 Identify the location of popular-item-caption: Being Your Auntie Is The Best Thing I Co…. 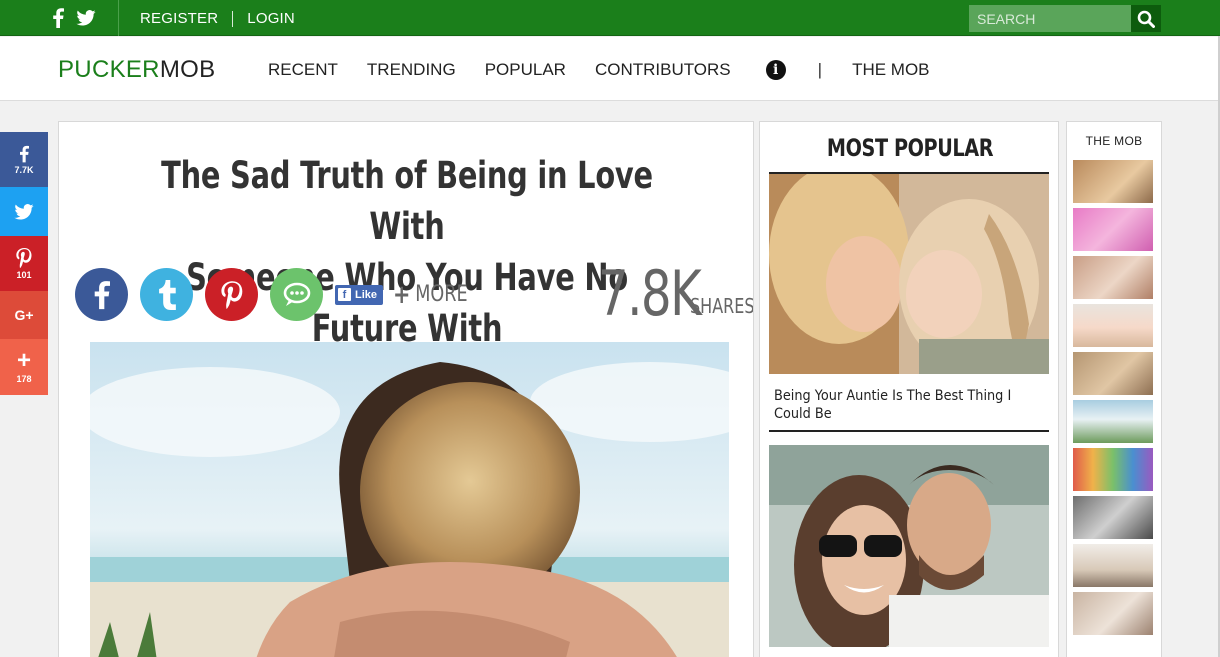
(893, 405).